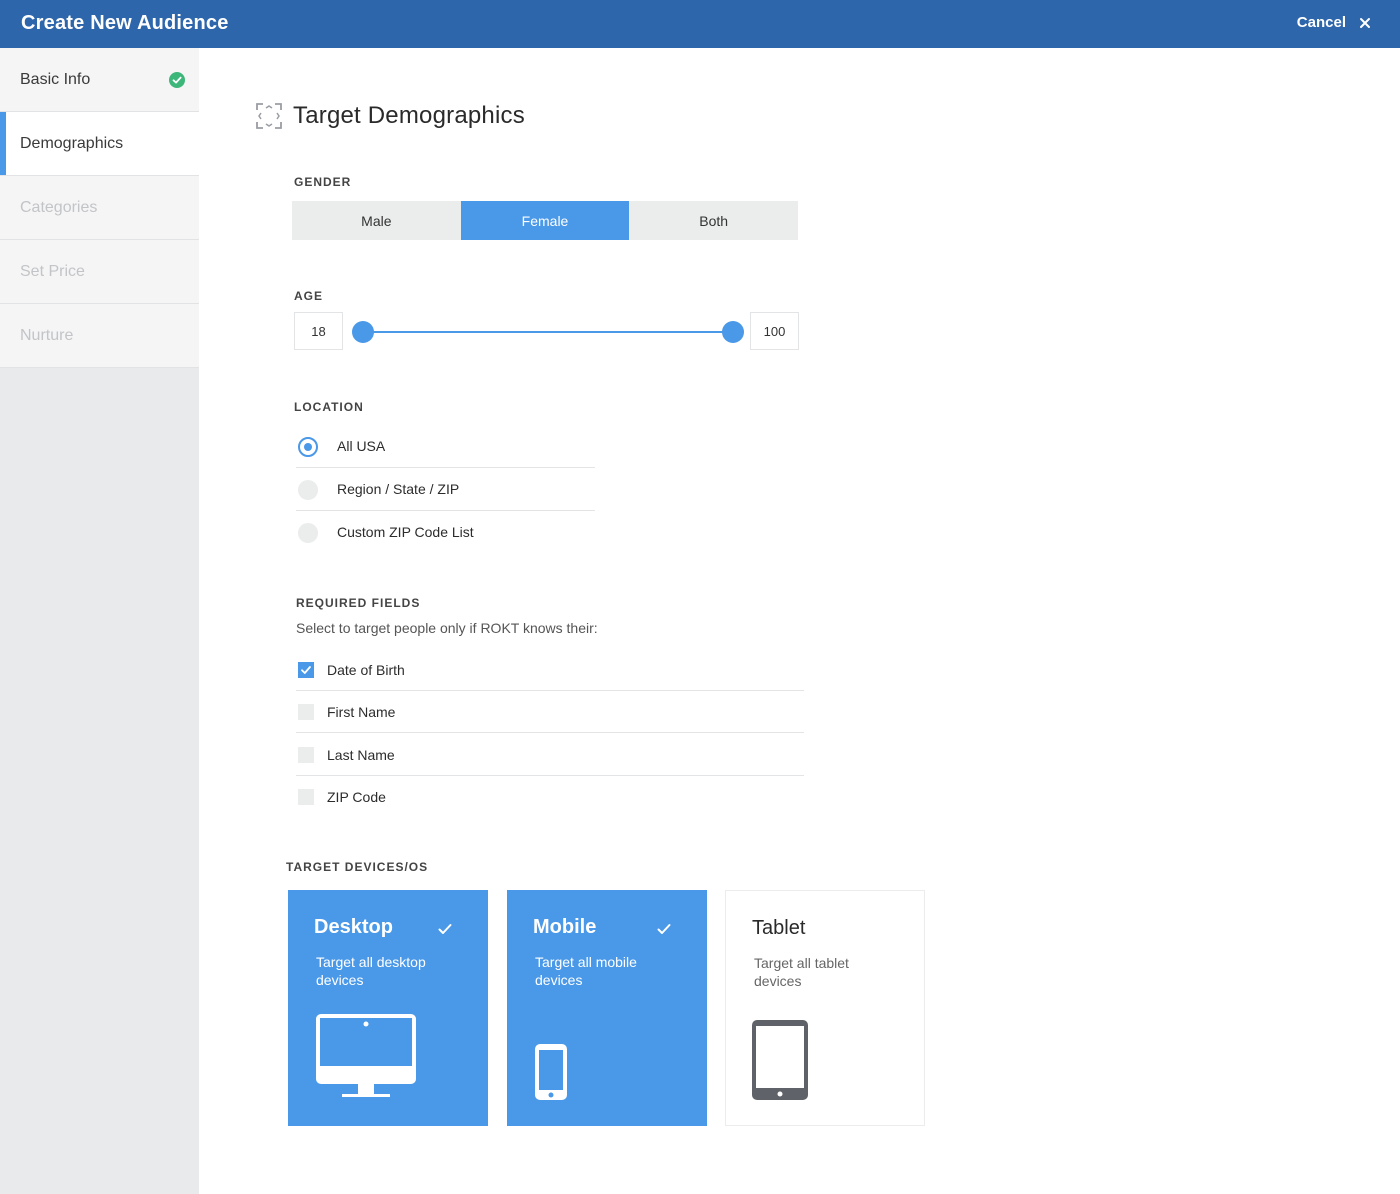 The image size is (1400, 1194). I want to click on gender-label: GENDER, so click(323, 182).